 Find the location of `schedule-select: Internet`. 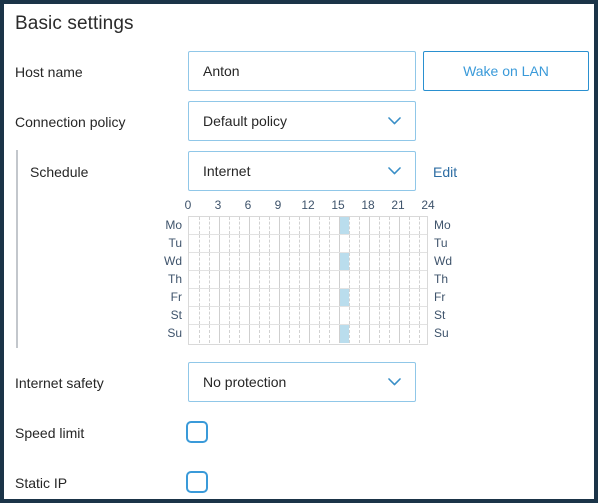

schedule-select: Internet is located at coordinates (302, 171).